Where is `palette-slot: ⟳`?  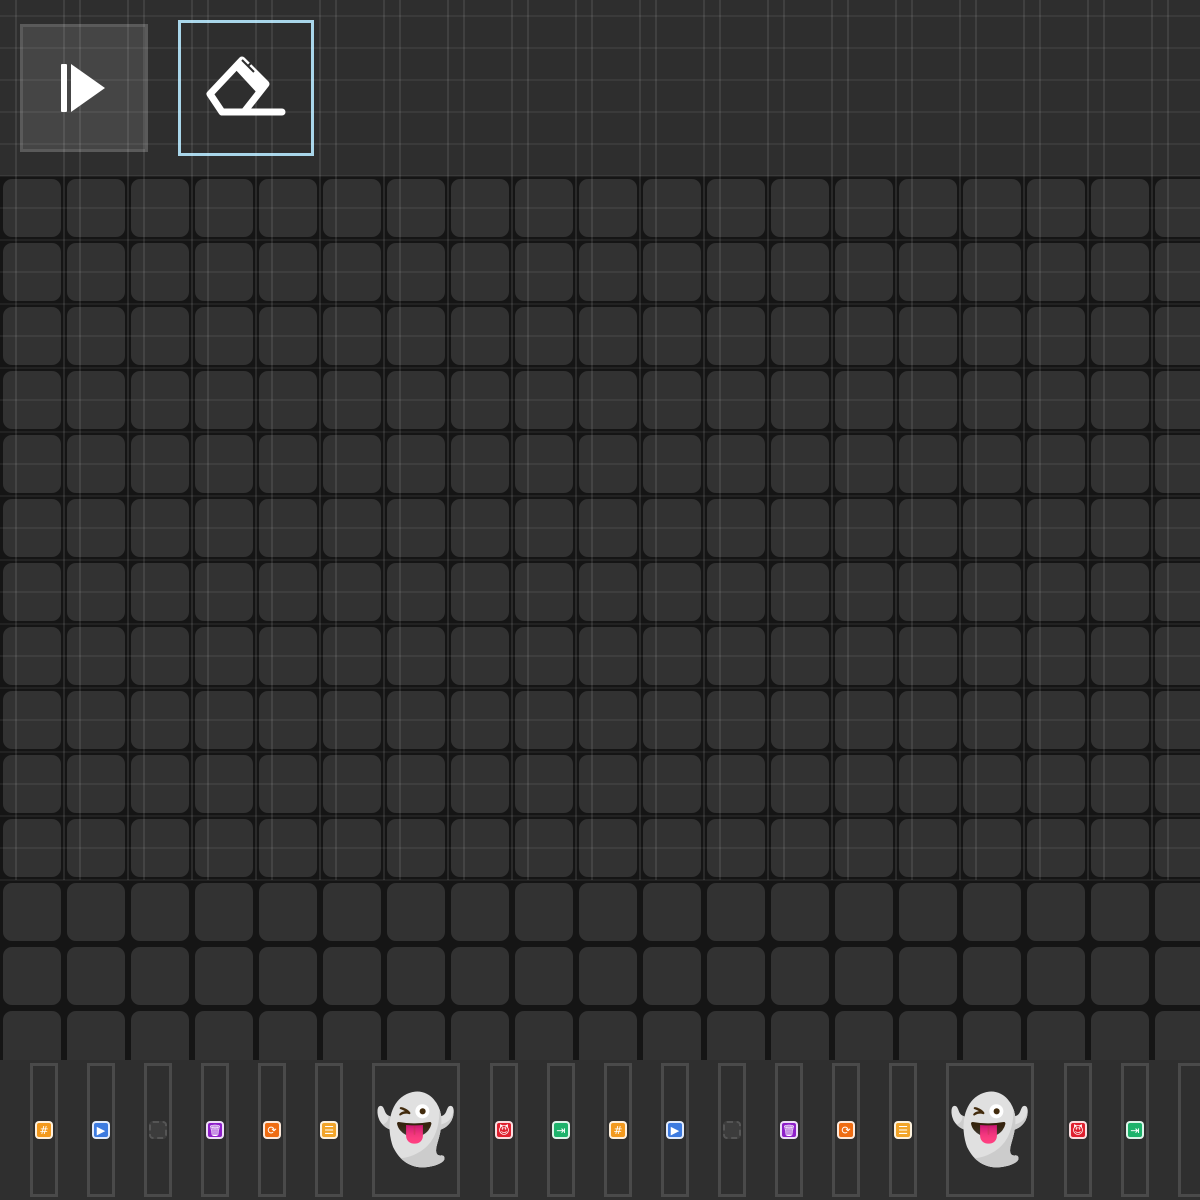
palette-slot: ⟳ is located at coordinates (846, 1130).